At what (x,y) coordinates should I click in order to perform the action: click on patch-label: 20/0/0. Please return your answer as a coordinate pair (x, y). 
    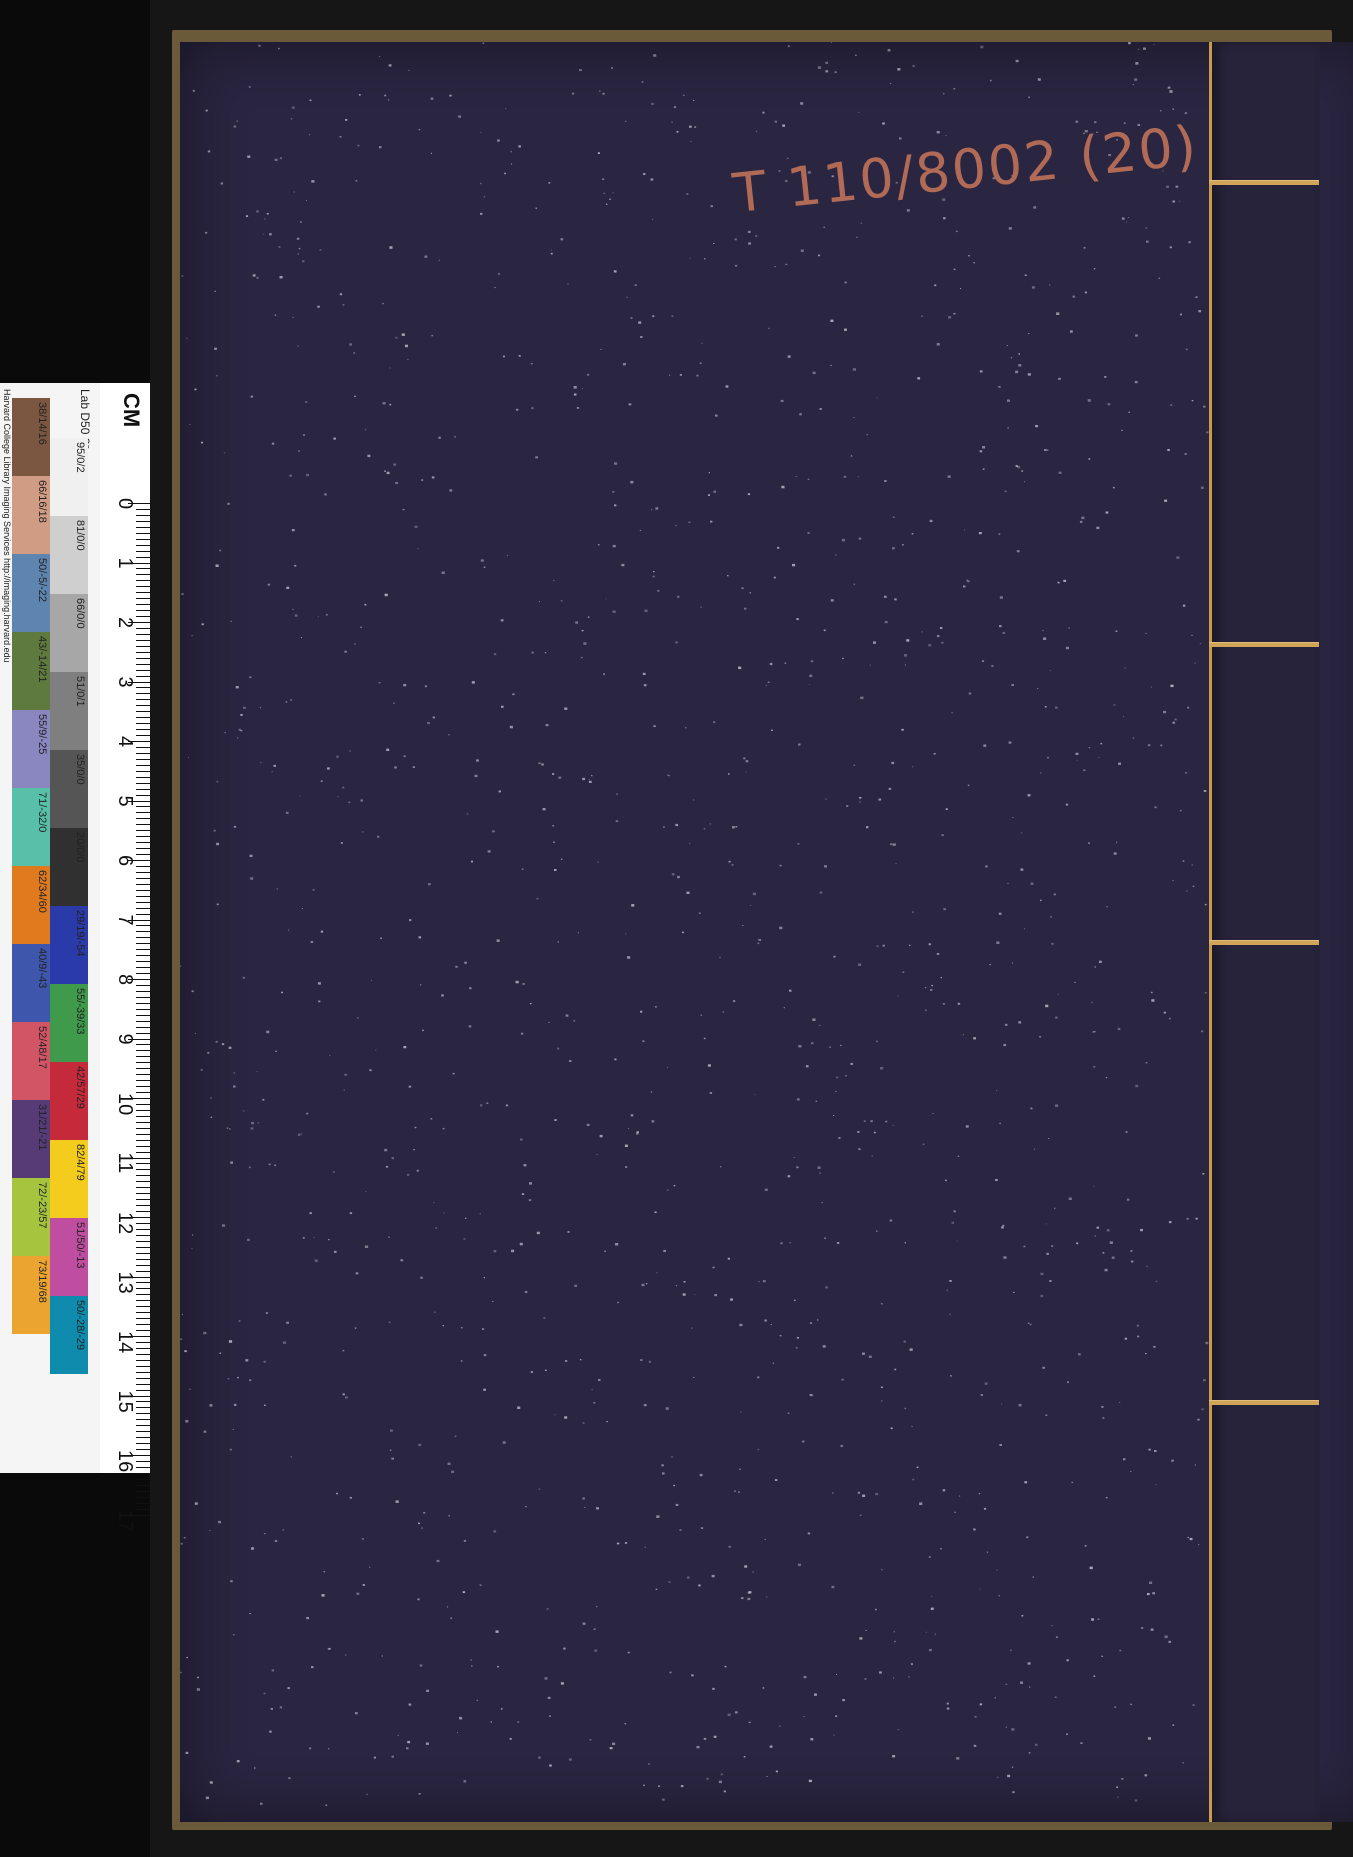
    Looking at the image, I should click on (80, 847).